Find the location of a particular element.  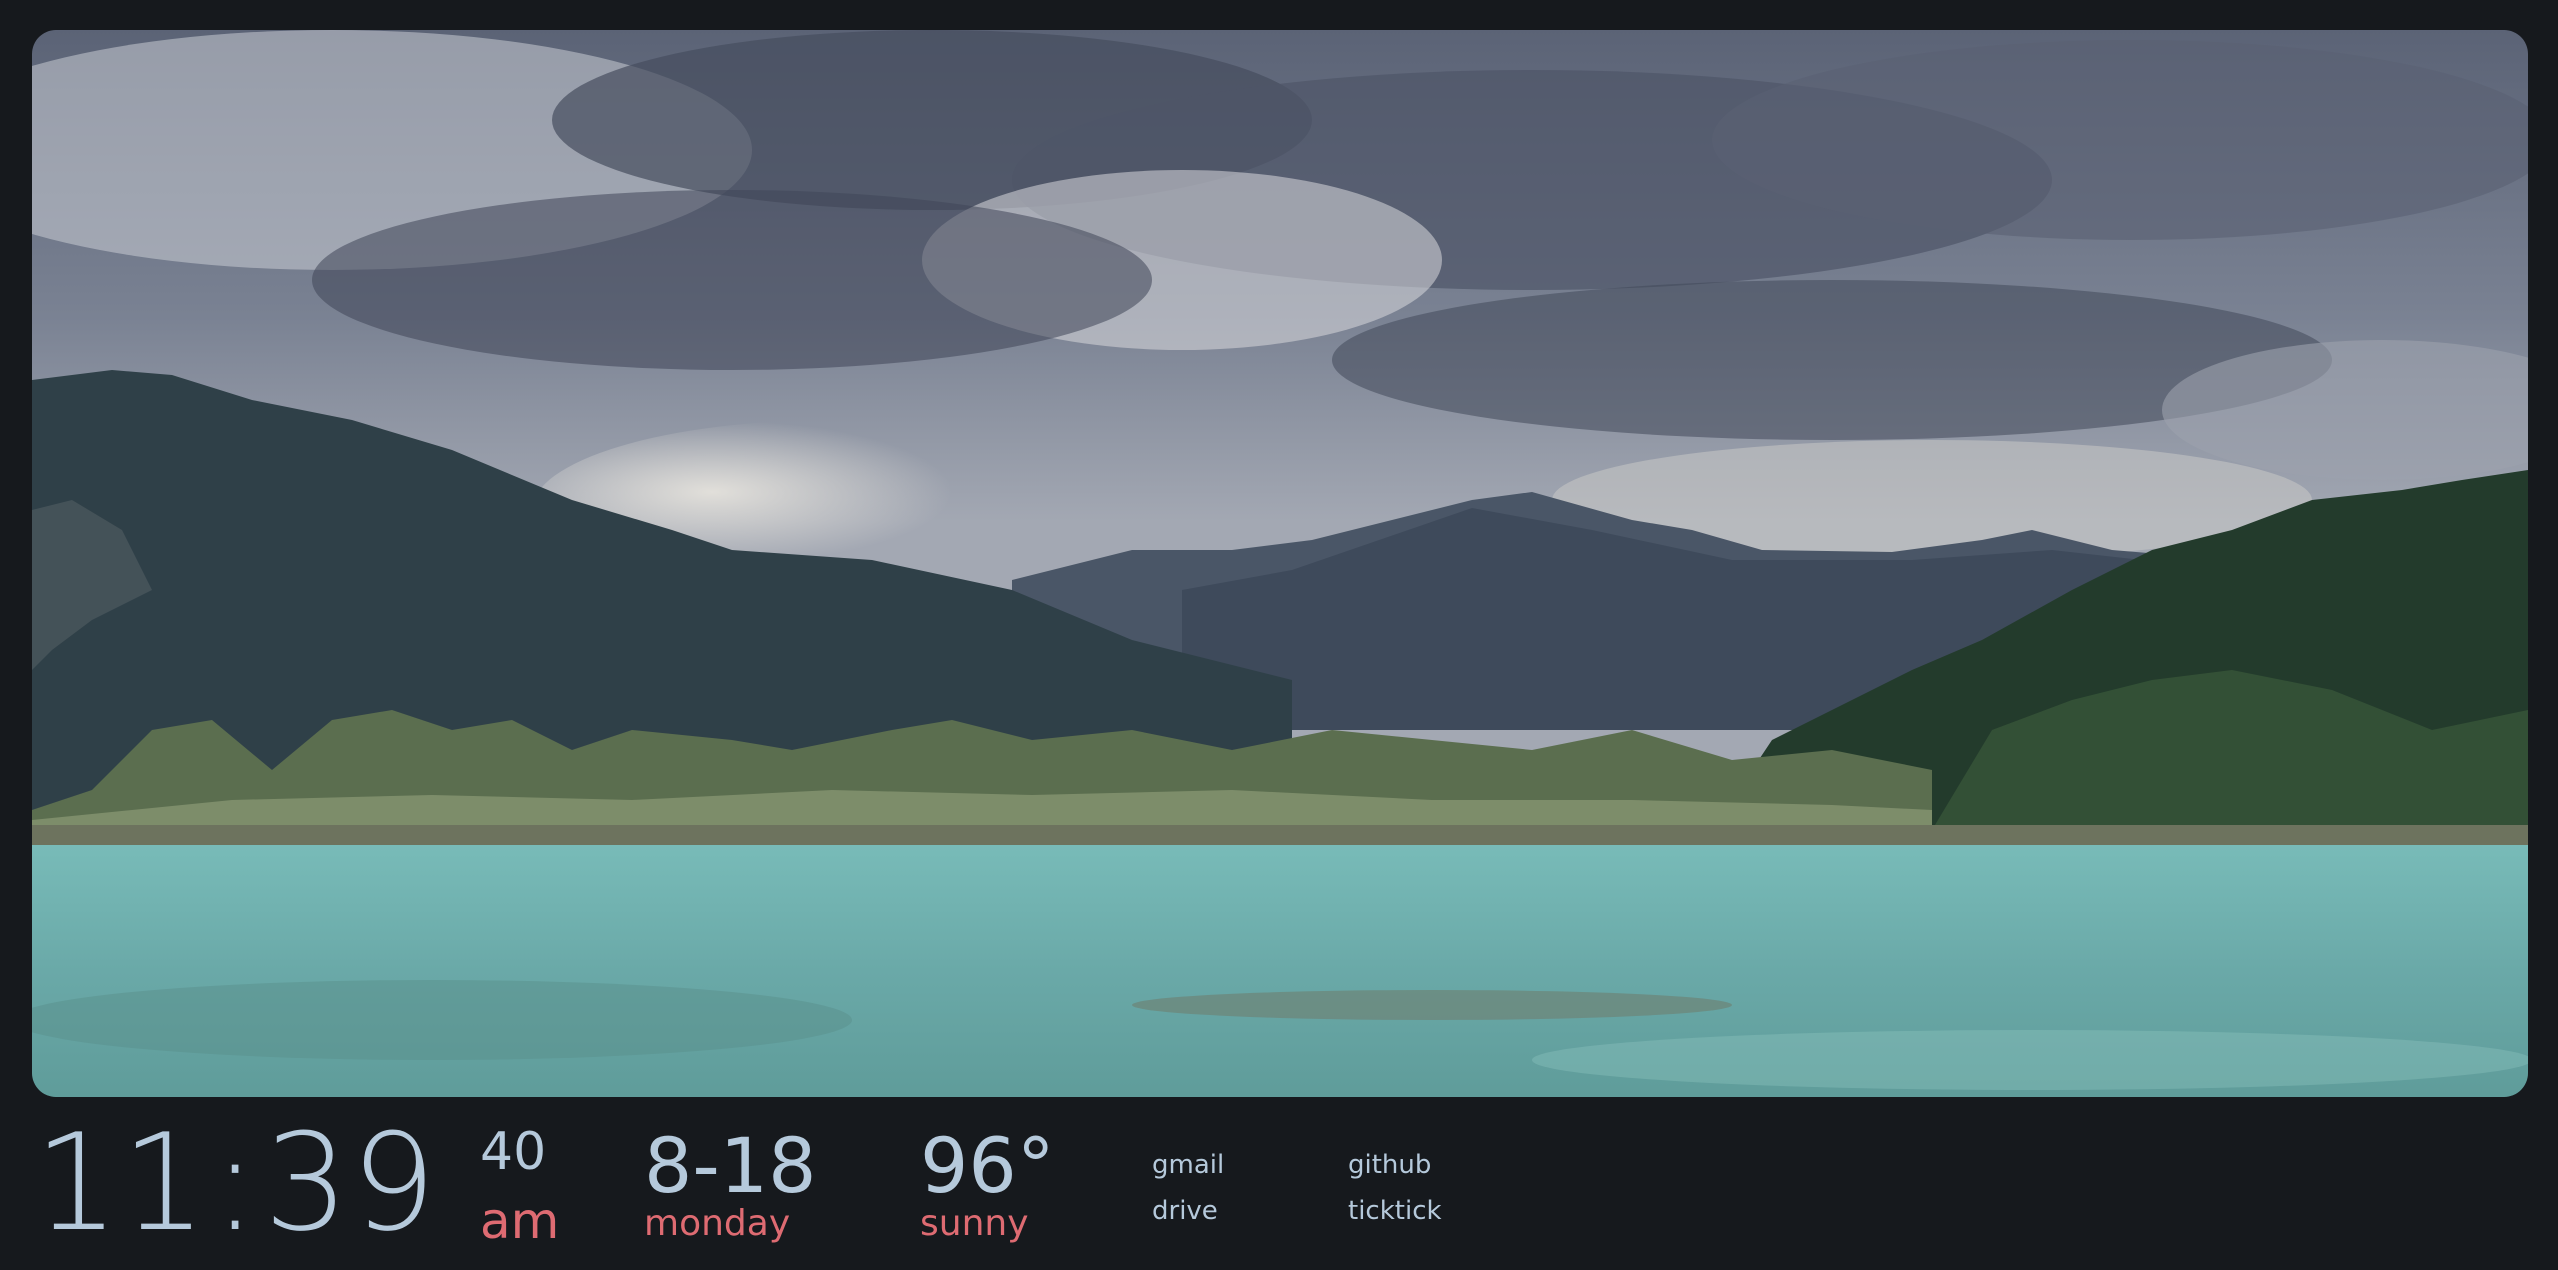

link-github: github is located at coordinates (1389, 1165).